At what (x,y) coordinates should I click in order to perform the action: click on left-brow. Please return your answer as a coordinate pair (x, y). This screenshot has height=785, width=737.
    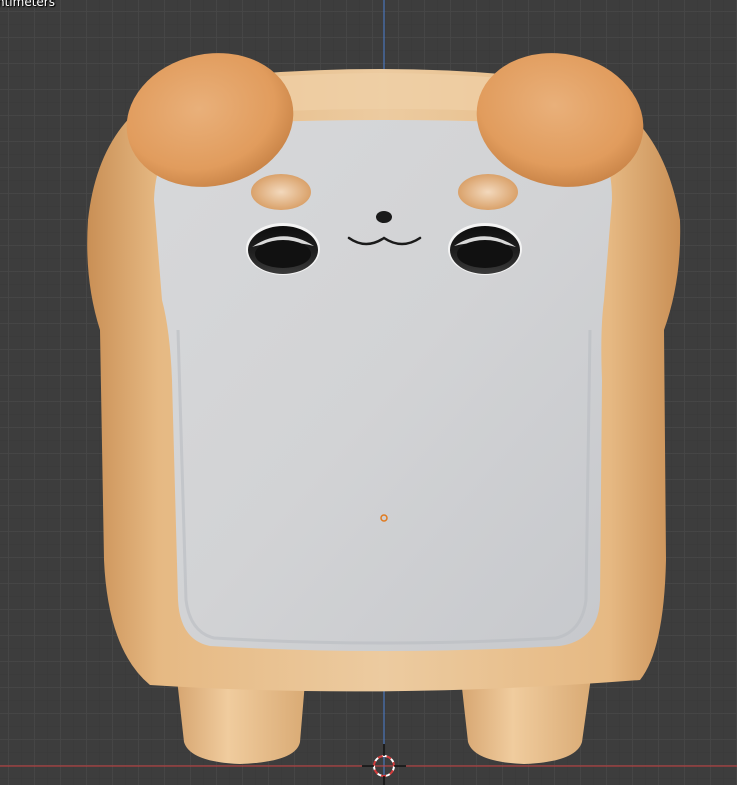
    Looking at the image, I should click on (281, 192).